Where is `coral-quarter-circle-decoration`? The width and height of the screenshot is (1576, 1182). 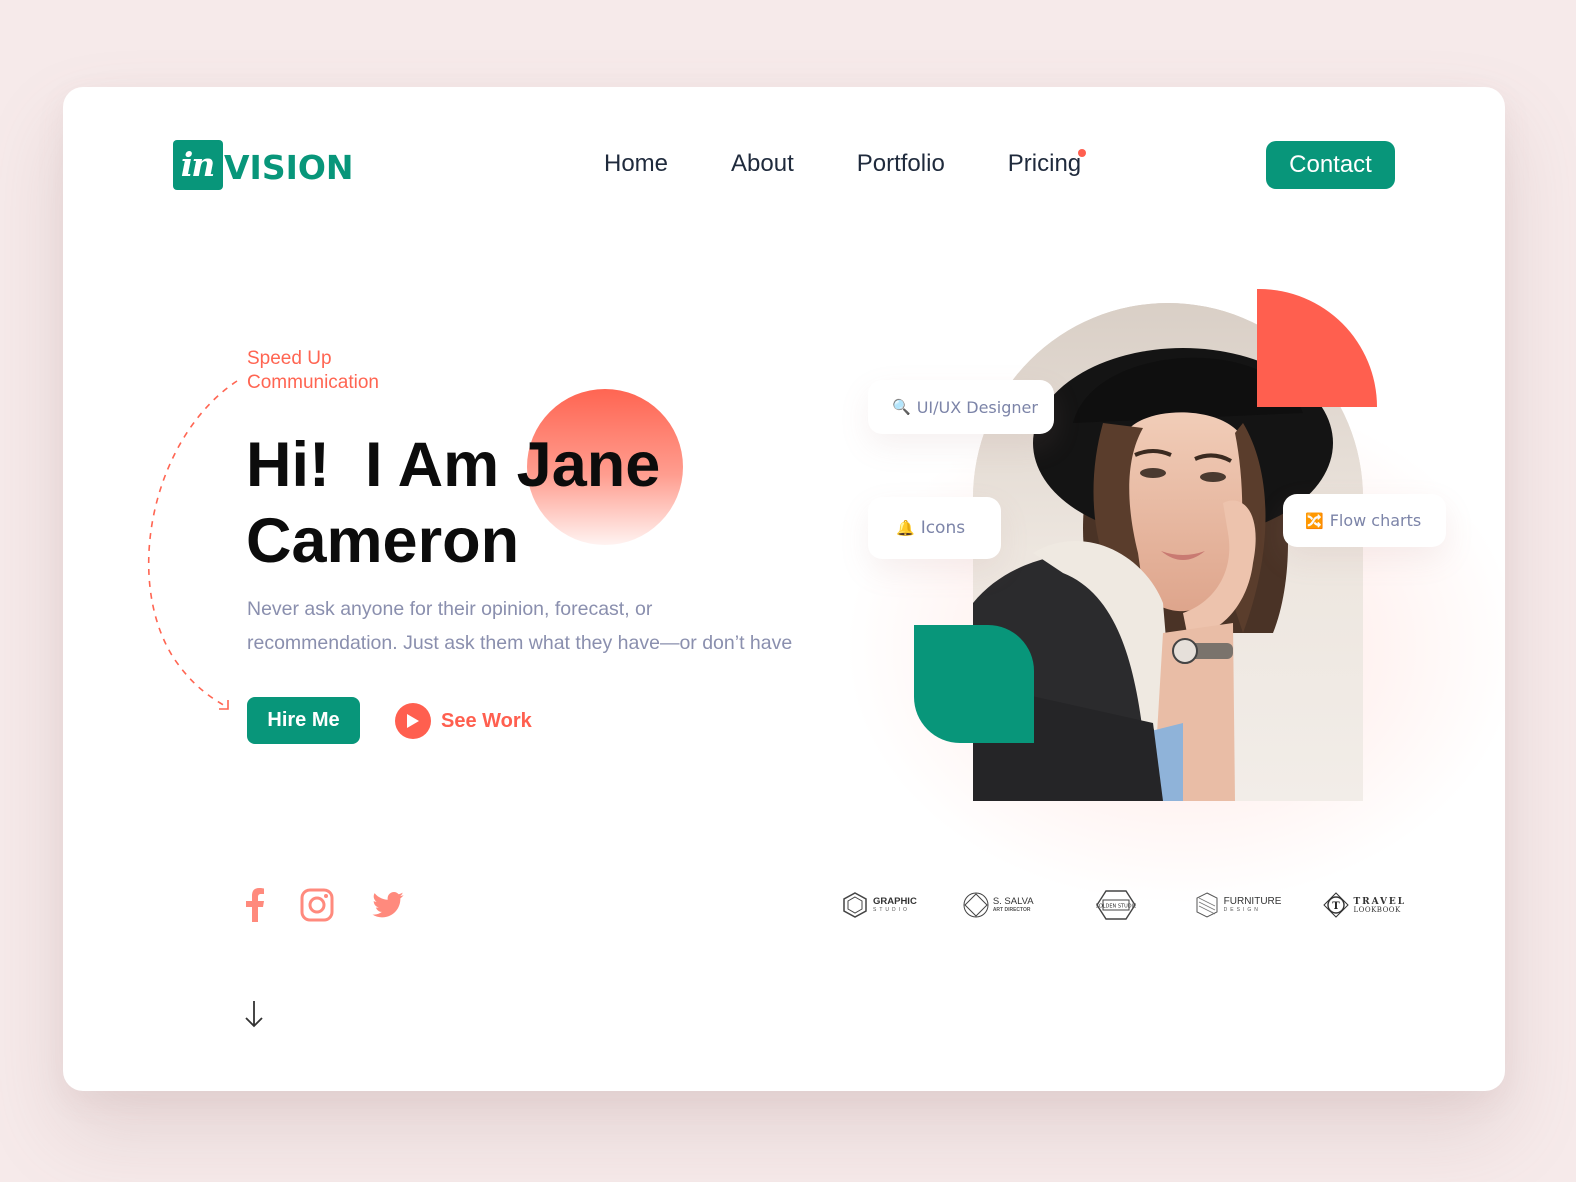 coral-quarter-circle-decoration is located at coordinates (1317, 348).